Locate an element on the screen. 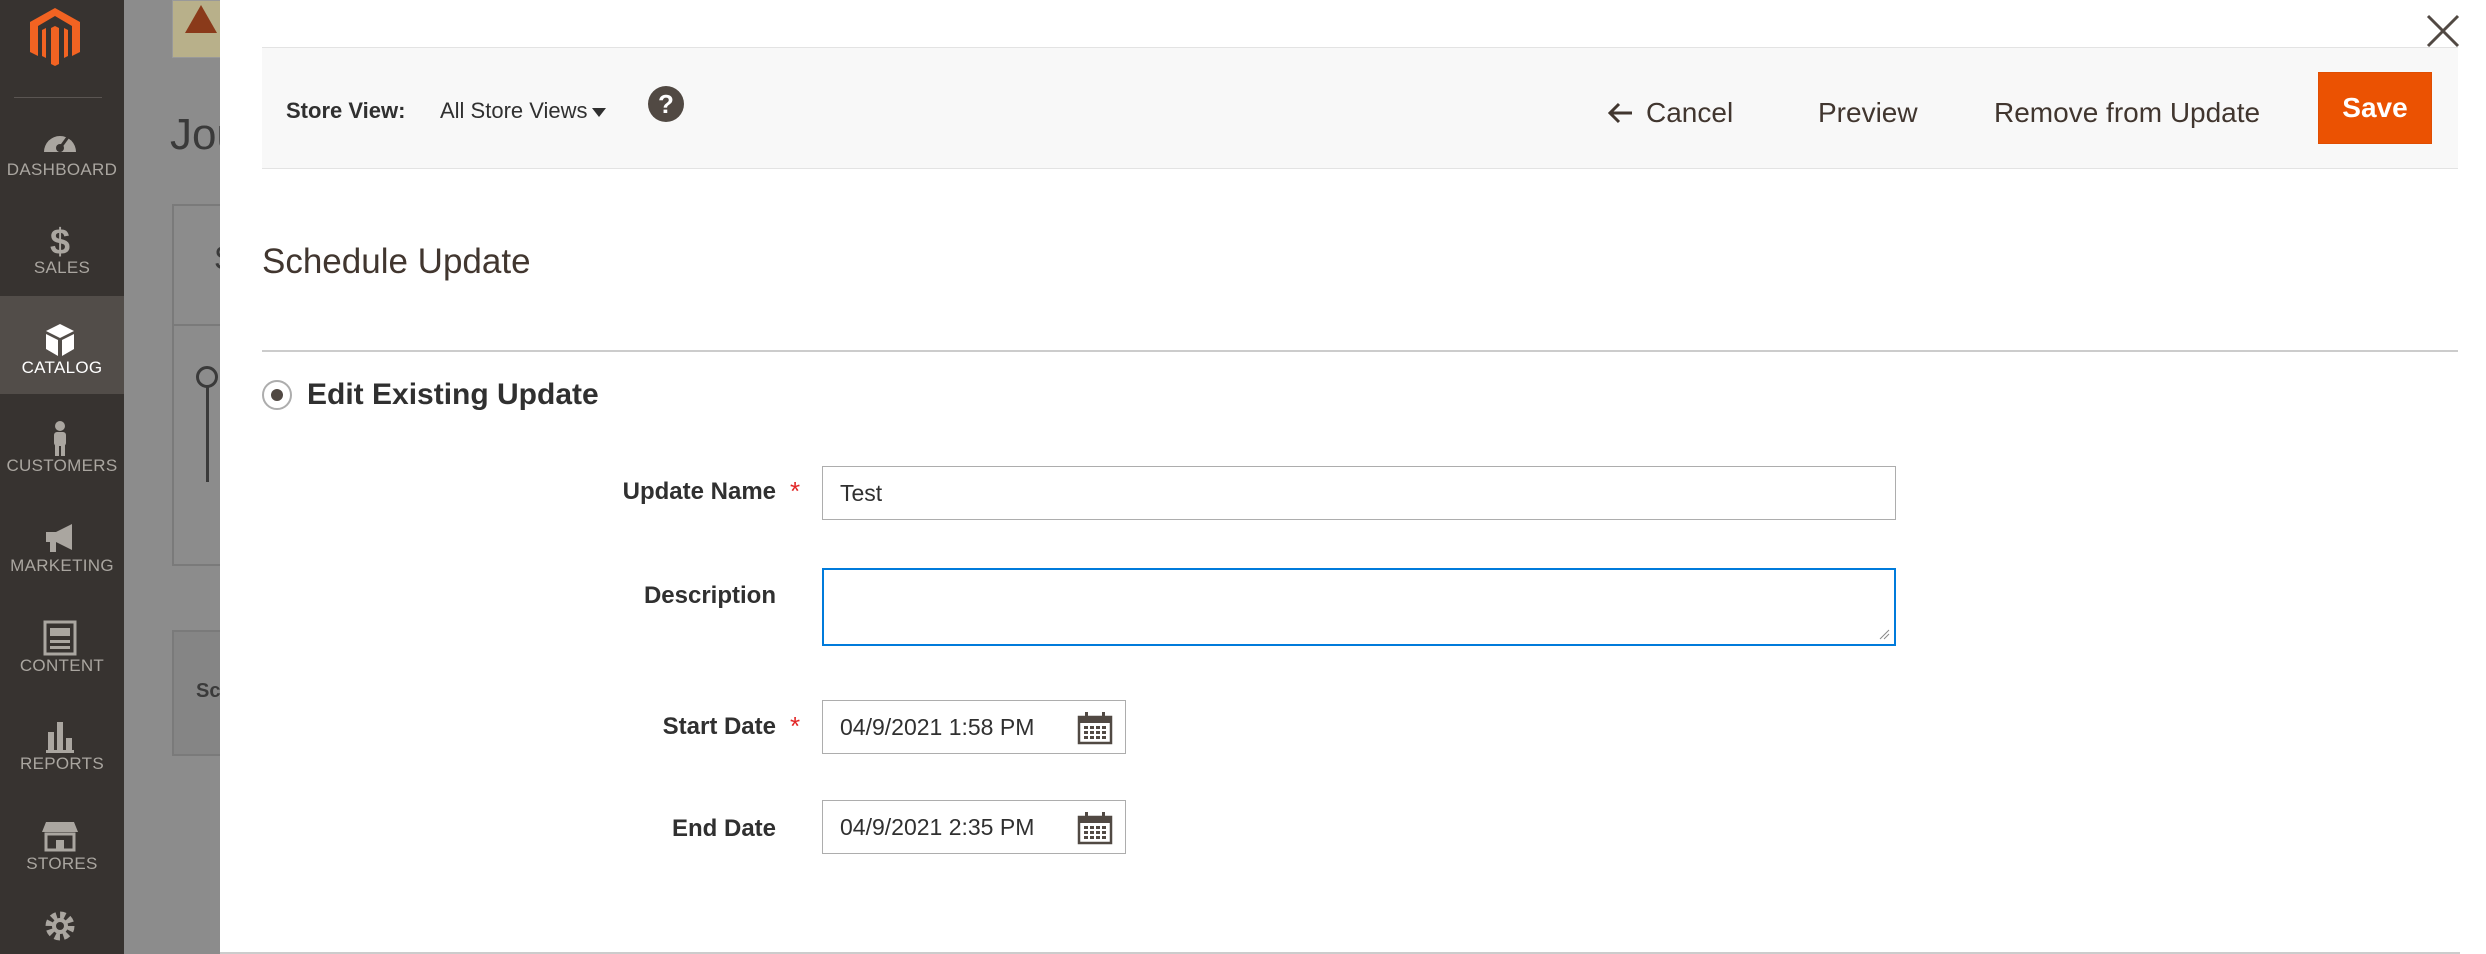 The width and height of the screenshot is (2486, 954). nav-label: CATALOG is located at coordinates (62, 367).